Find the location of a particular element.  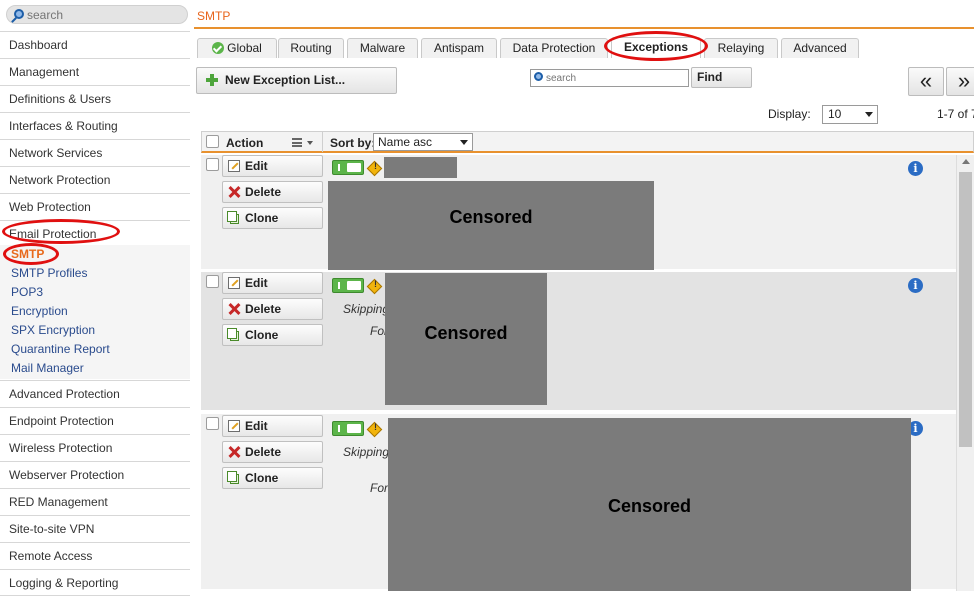

nav-item-wireless-protection: Wireless Protection is located at coordinates (95, 447).